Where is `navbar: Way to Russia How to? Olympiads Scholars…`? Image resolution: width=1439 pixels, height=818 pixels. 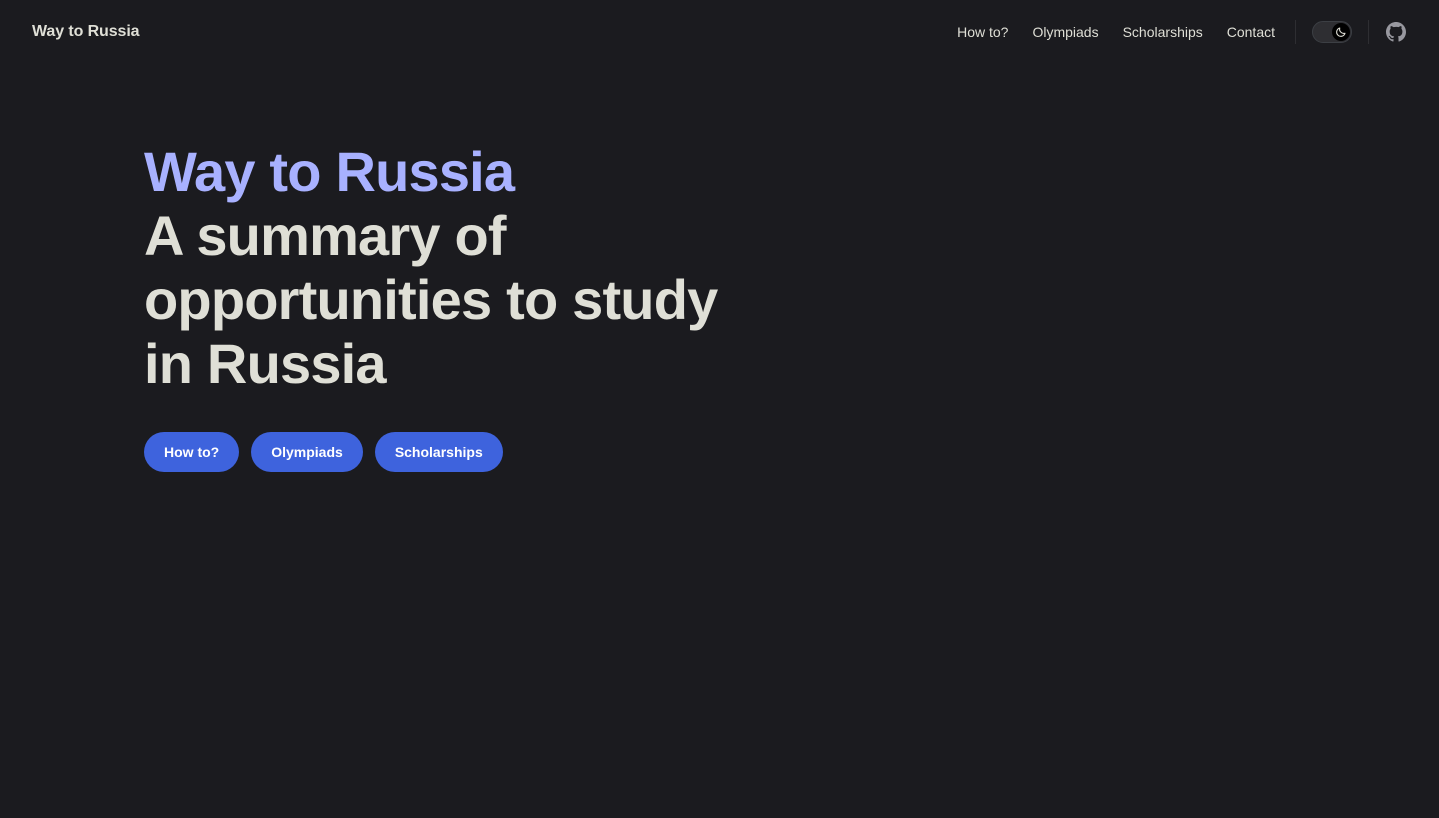
navbar: Way to Russia How to? Olympiads Scholars… is located at coordinates (719, 32).